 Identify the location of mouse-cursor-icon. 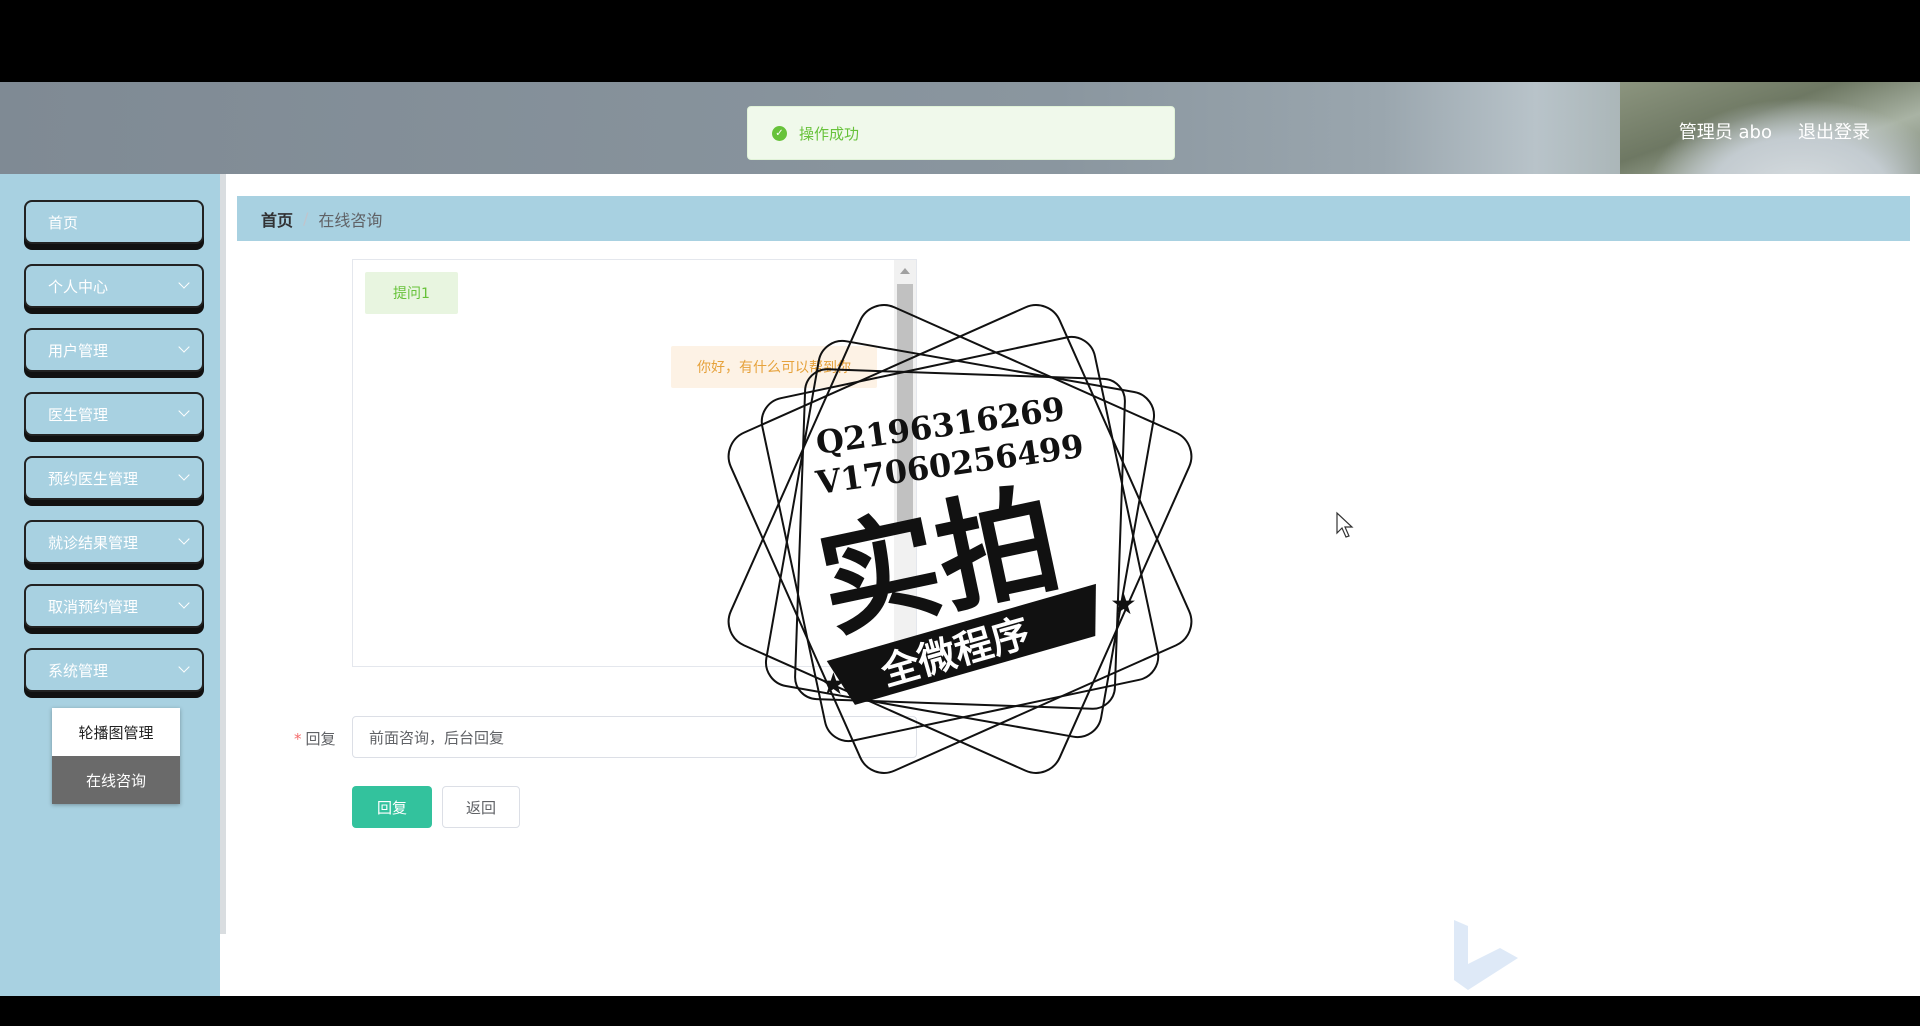
(1345, 524).